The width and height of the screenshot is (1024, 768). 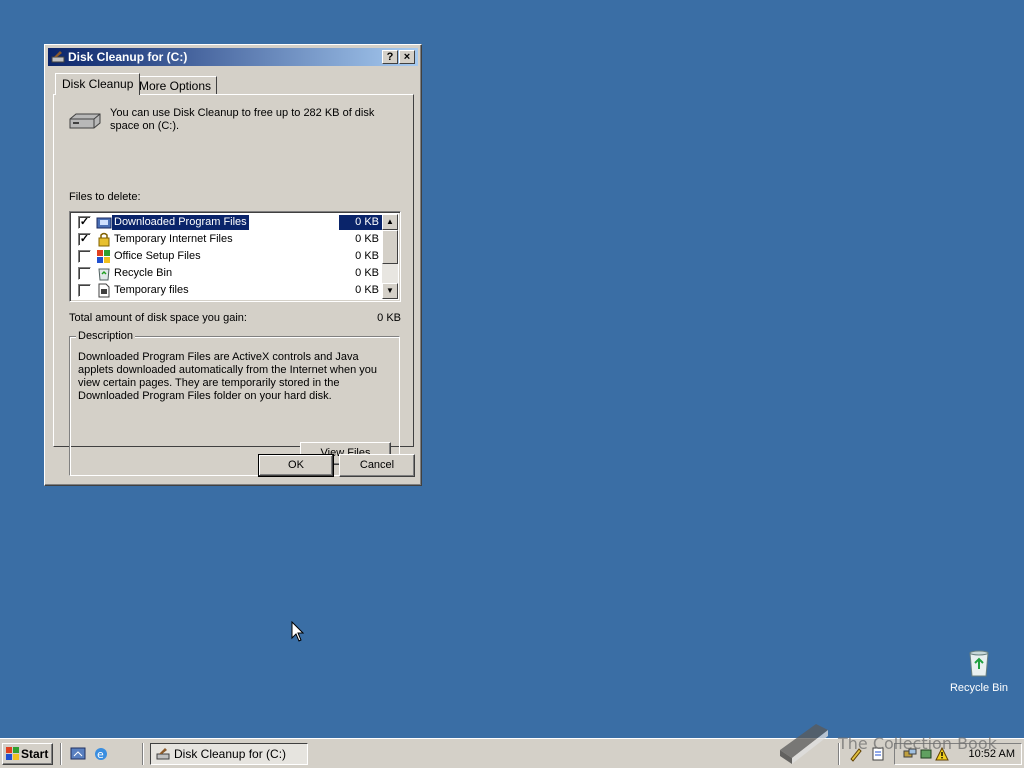 What do you see at coordinates (158, 318) in the screenshot?
I see `total-space-label: Total amount of disk space you gain:` at bounding box center [158, 318].